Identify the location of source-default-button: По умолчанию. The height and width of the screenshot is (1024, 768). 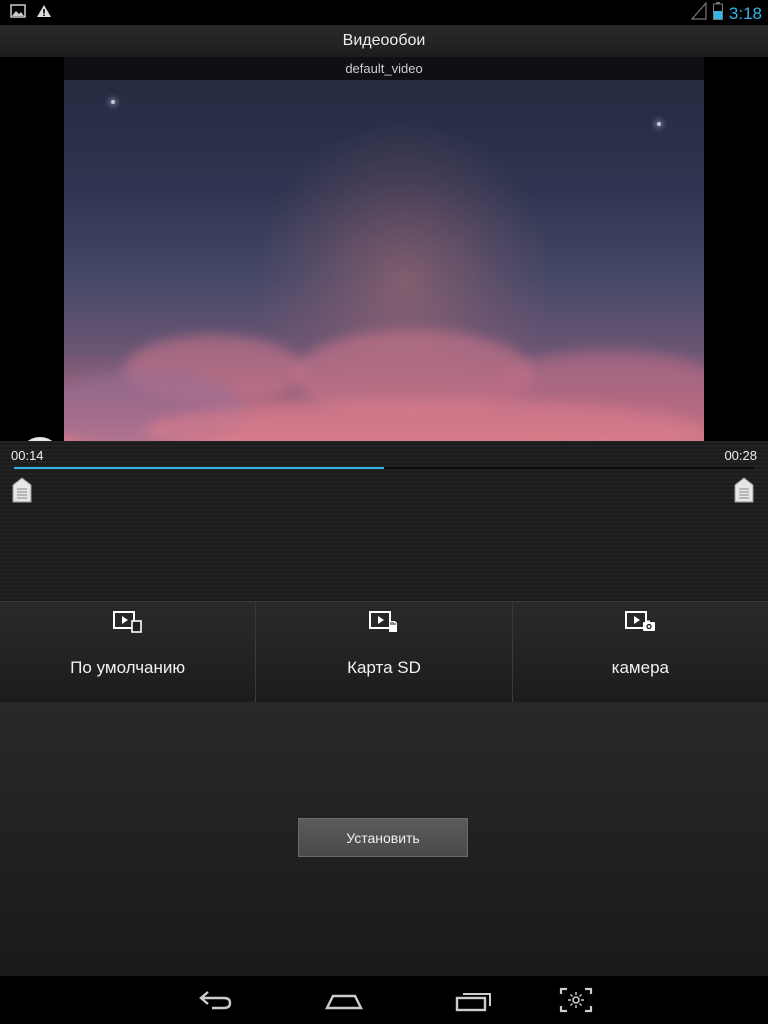
(128, 652).